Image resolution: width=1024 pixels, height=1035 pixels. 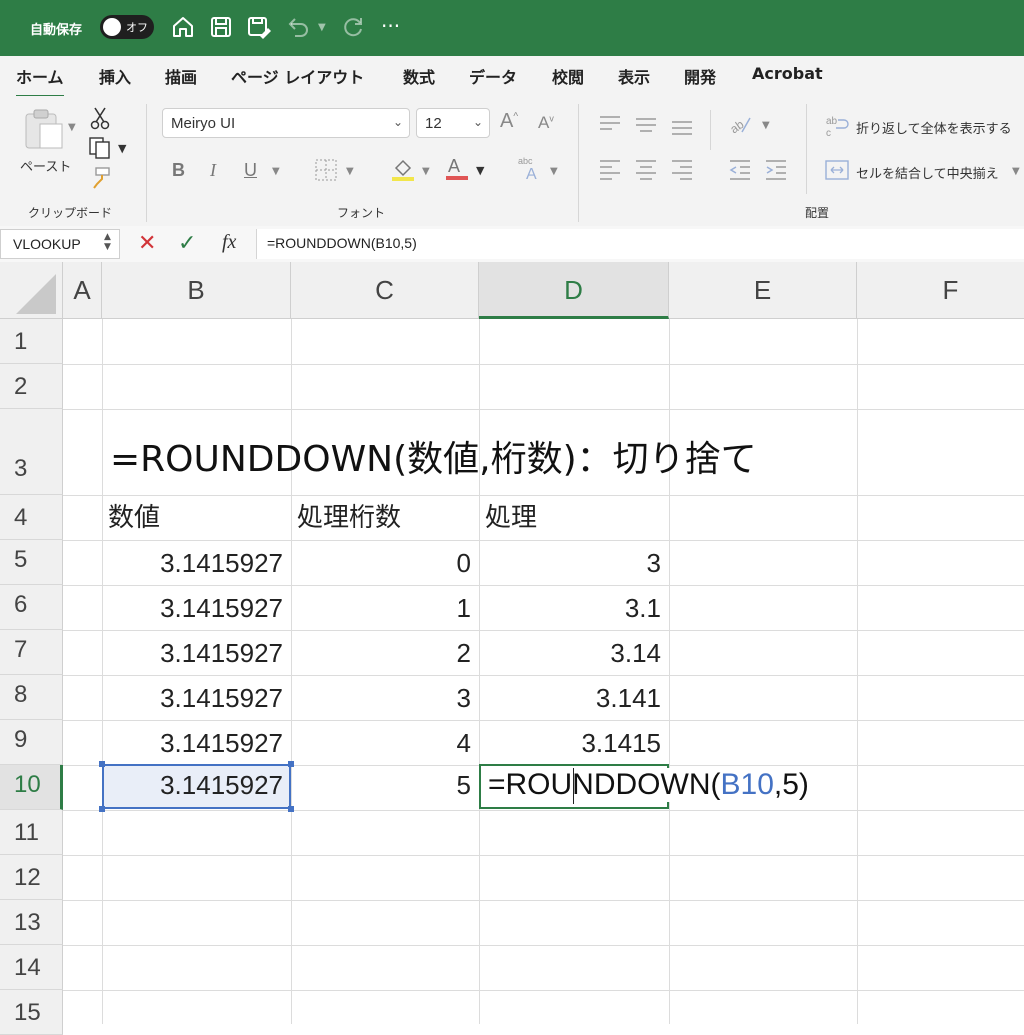 What do you see at coordinates (574, 700) in the screenshot?
I see `table-cell-result: 3.141` at bounding box center [574, 700].